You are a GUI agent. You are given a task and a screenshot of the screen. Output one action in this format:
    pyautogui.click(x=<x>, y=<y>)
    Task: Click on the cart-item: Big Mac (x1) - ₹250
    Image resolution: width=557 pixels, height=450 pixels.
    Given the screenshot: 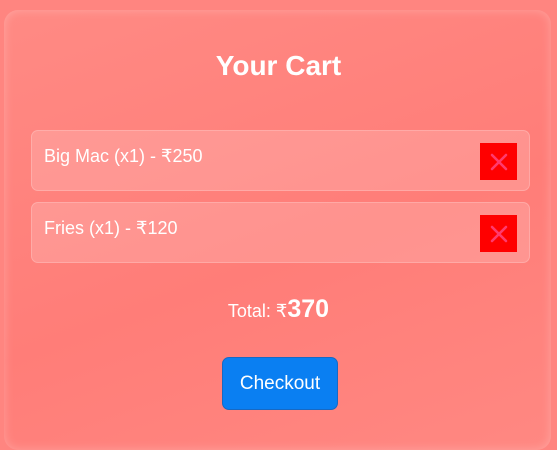 What is the action you would take?
    pyautogui.click(x=280, y=160)
    